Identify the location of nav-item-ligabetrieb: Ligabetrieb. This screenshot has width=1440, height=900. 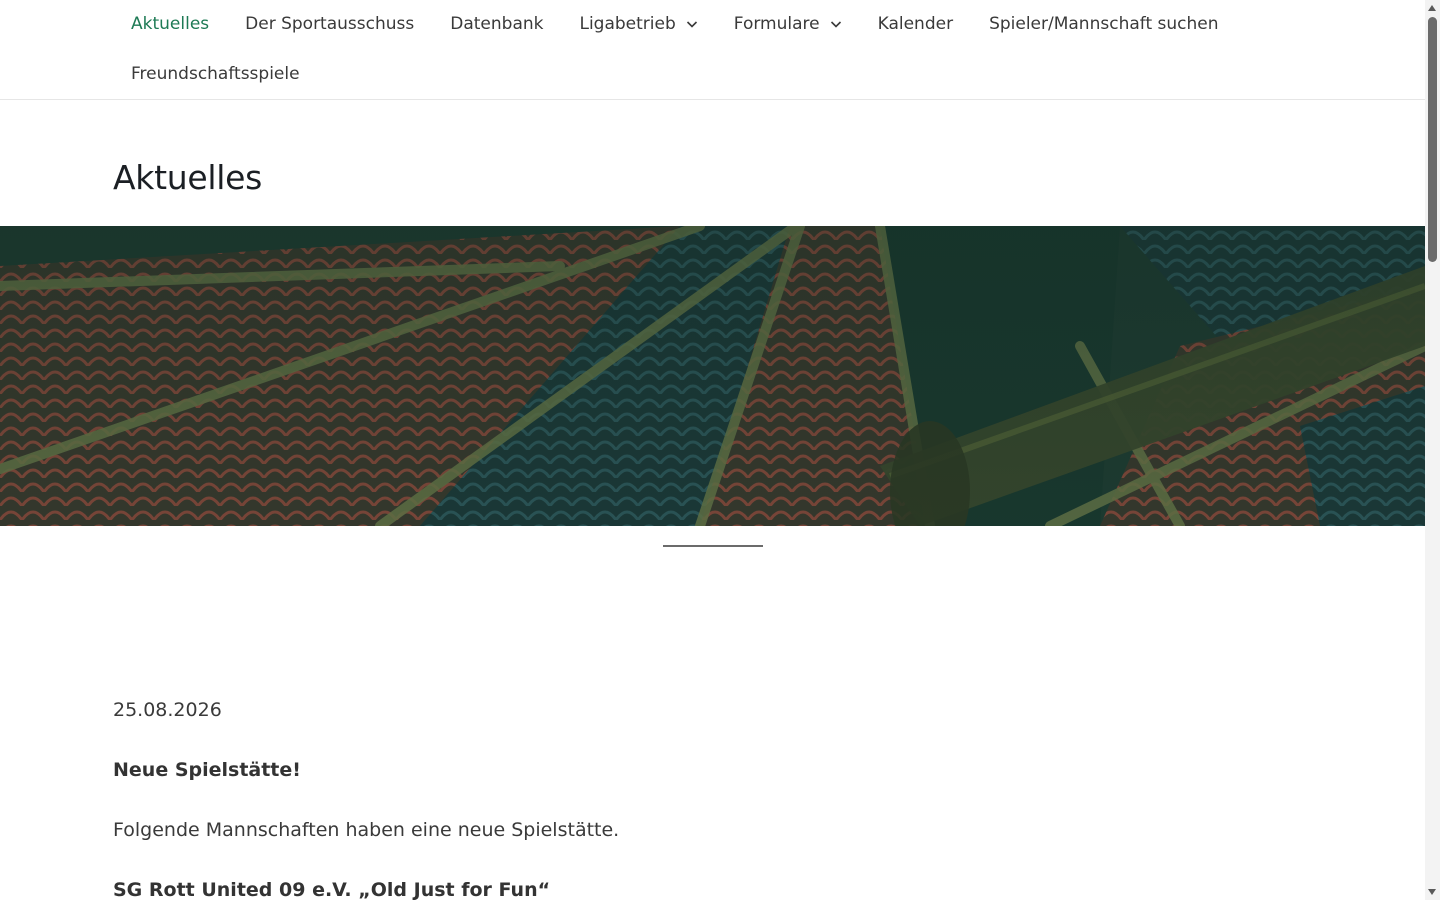
(638, 24).